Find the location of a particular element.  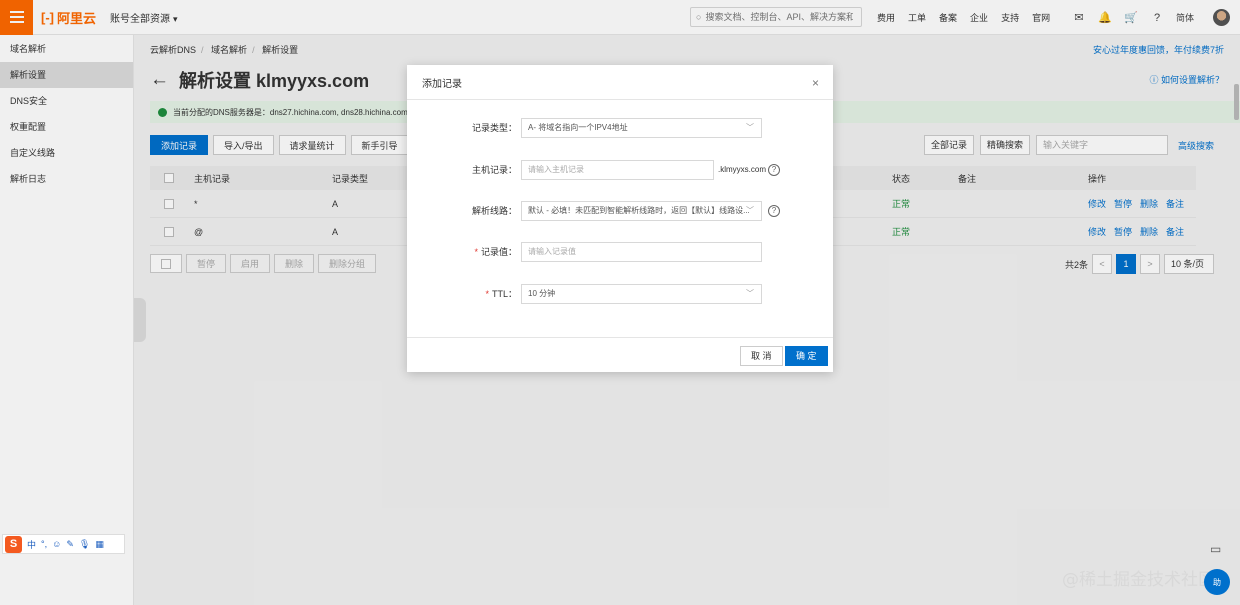

ttl-select: 10 分钟 ﹀ is located at coordinates (641, 294).